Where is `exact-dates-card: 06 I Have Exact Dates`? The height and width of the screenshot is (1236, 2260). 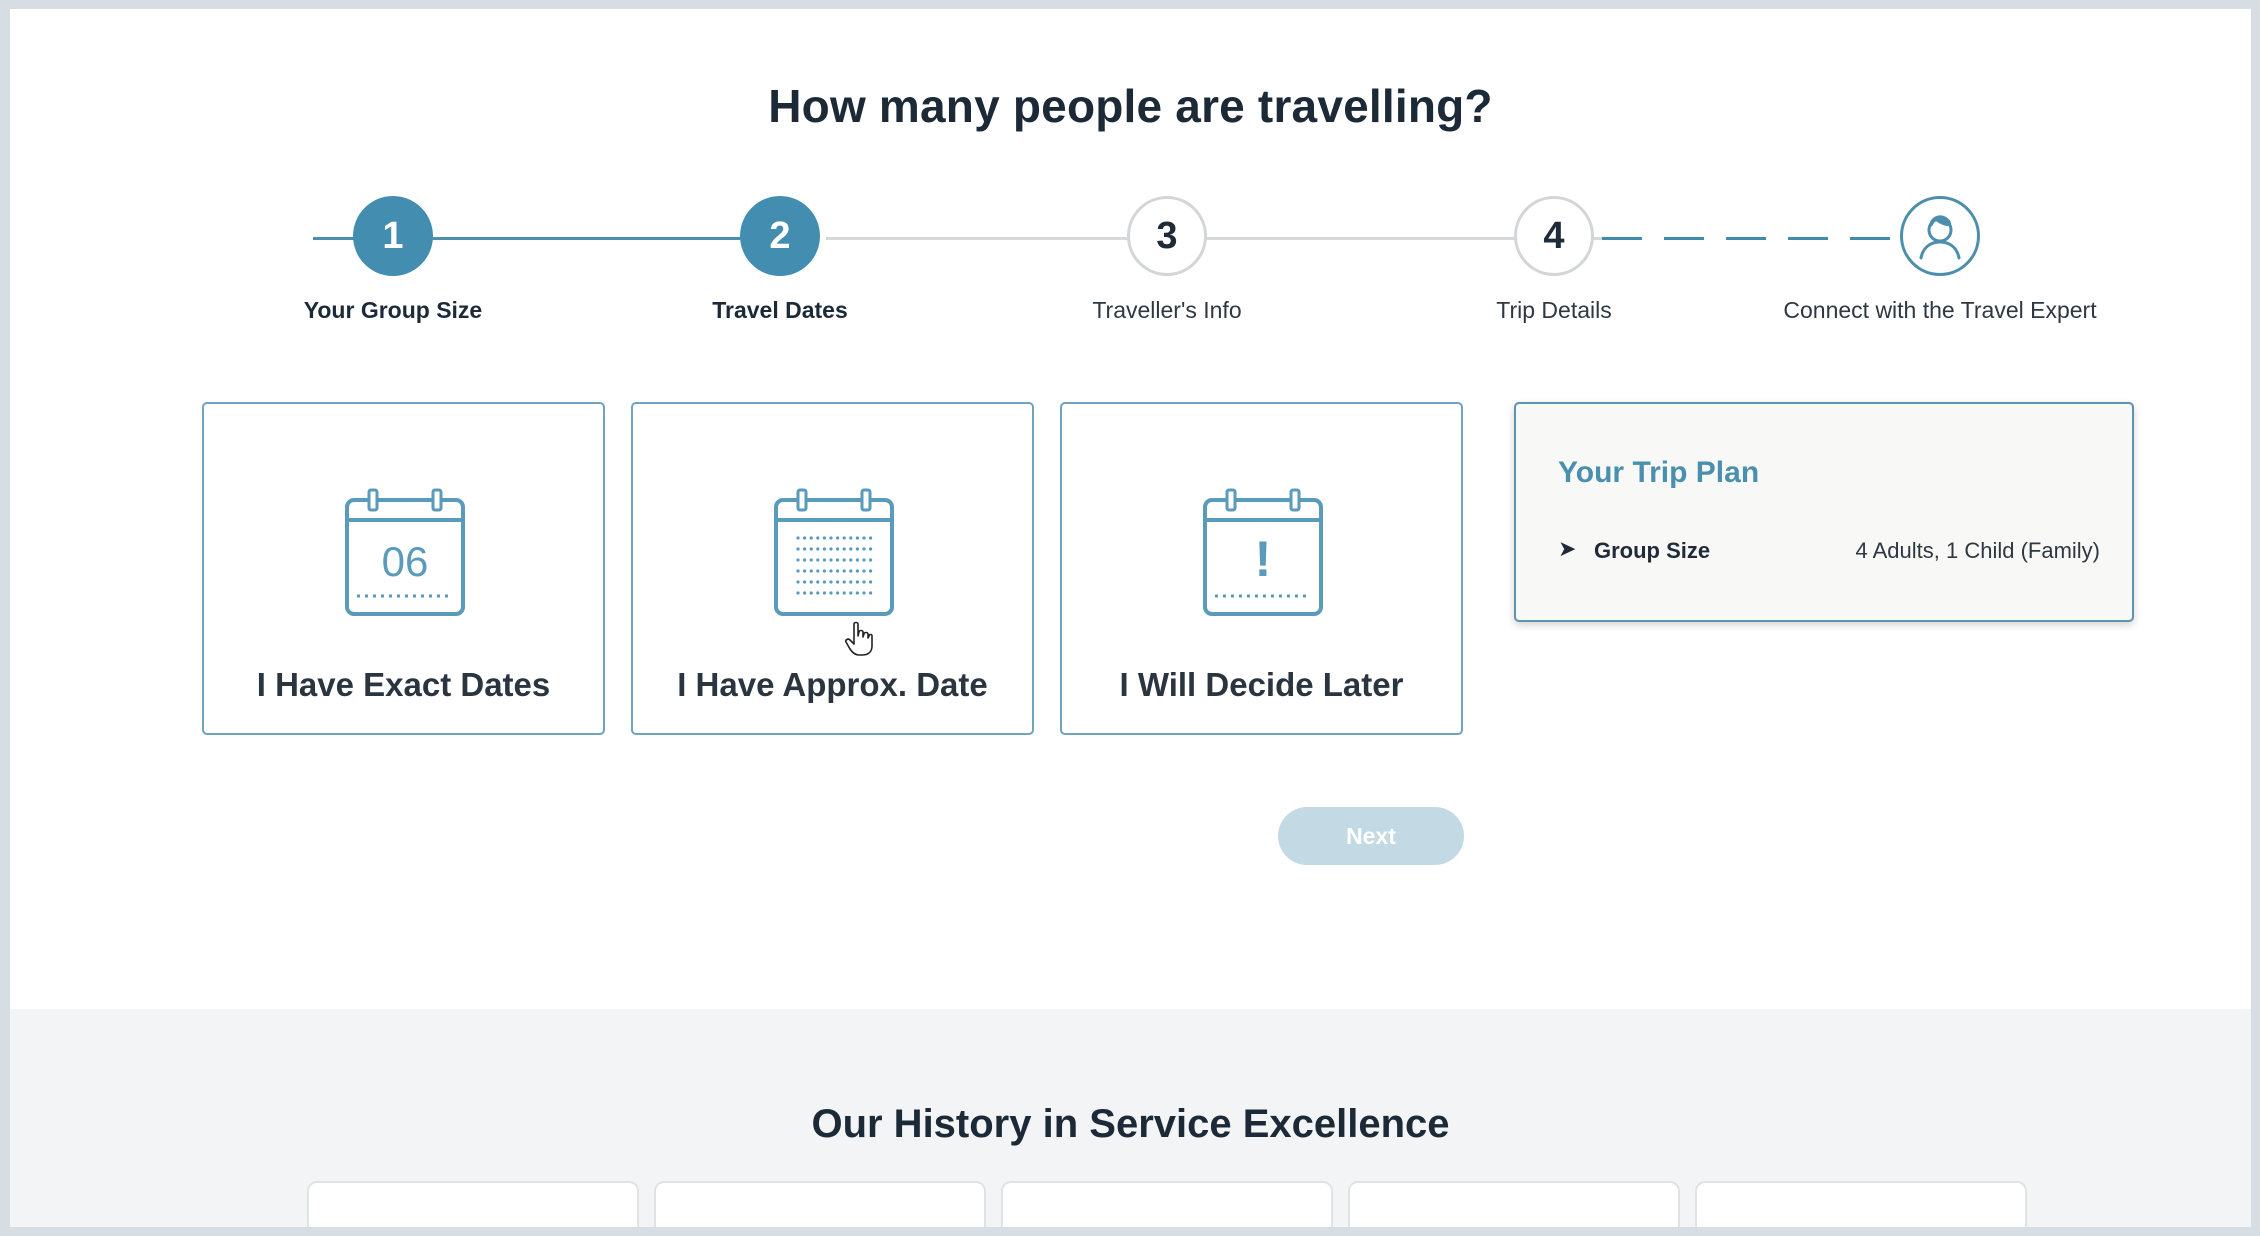
exact-dates-card: 06 I Have Exact Dates is located at coordinates (403, 568).